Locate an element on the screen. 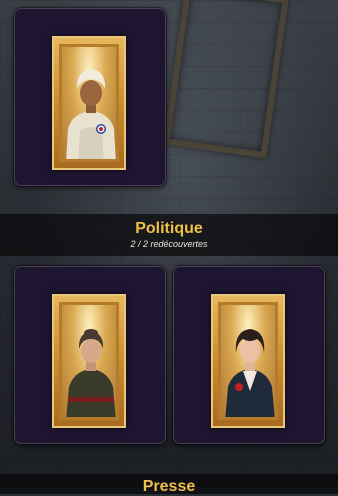  portrait-woman-dark-dress-icon is located at coordinates (91, 373).